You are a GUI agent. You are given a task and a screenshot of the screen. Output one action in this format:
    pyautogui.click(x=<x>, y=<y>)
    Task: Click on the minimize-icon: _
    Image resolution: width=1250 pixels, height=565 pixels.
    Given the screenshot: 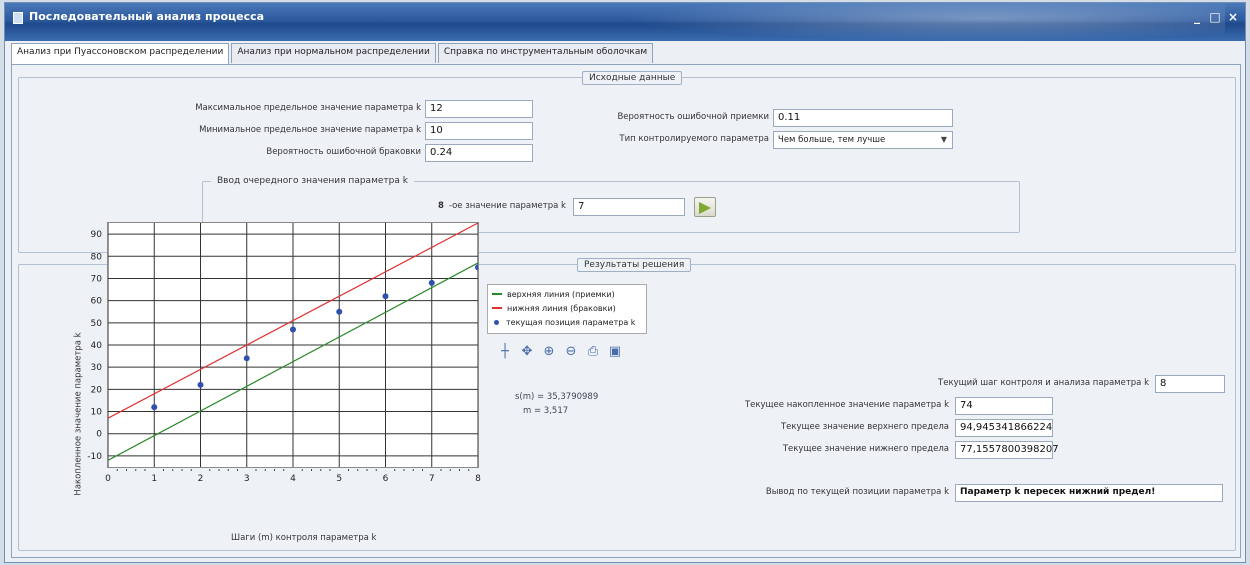 What is the action you would take?
    pyautogui.click(x=1197, y=17)
    